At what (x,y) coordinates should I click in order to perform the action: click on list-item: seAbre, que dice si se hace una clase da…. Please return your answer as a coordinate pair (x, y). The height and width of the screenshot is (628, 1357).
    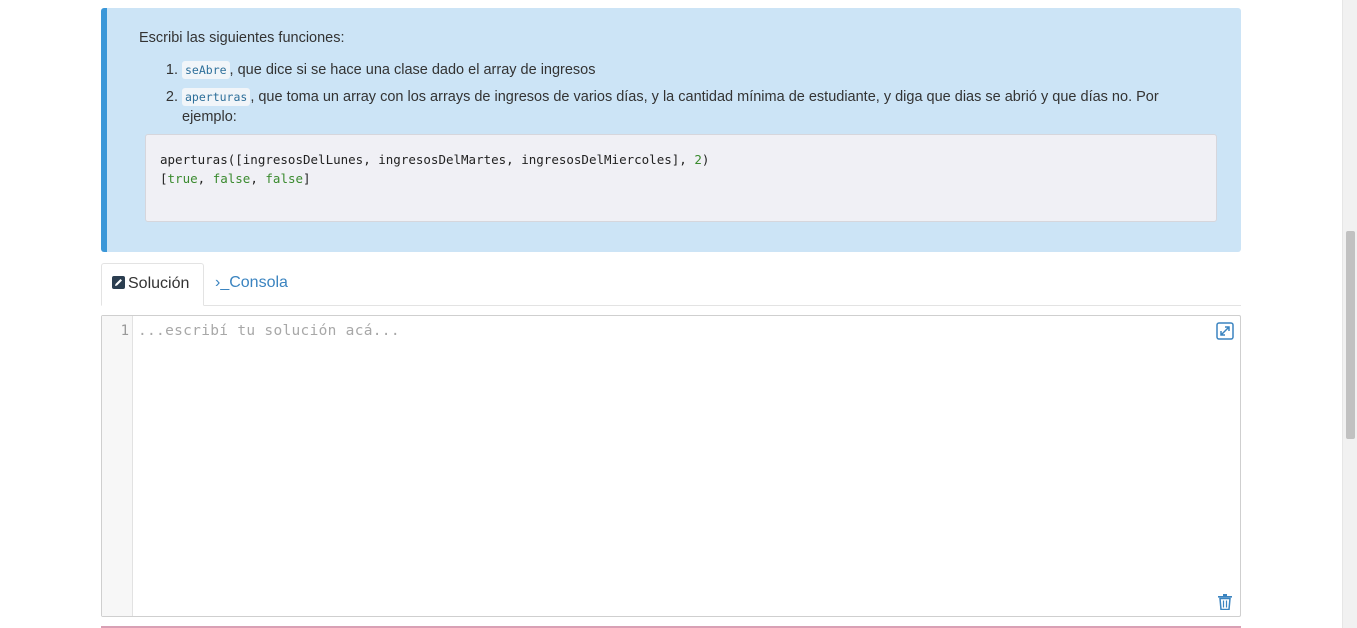
    Looking at the image, I should click on (696, 70).